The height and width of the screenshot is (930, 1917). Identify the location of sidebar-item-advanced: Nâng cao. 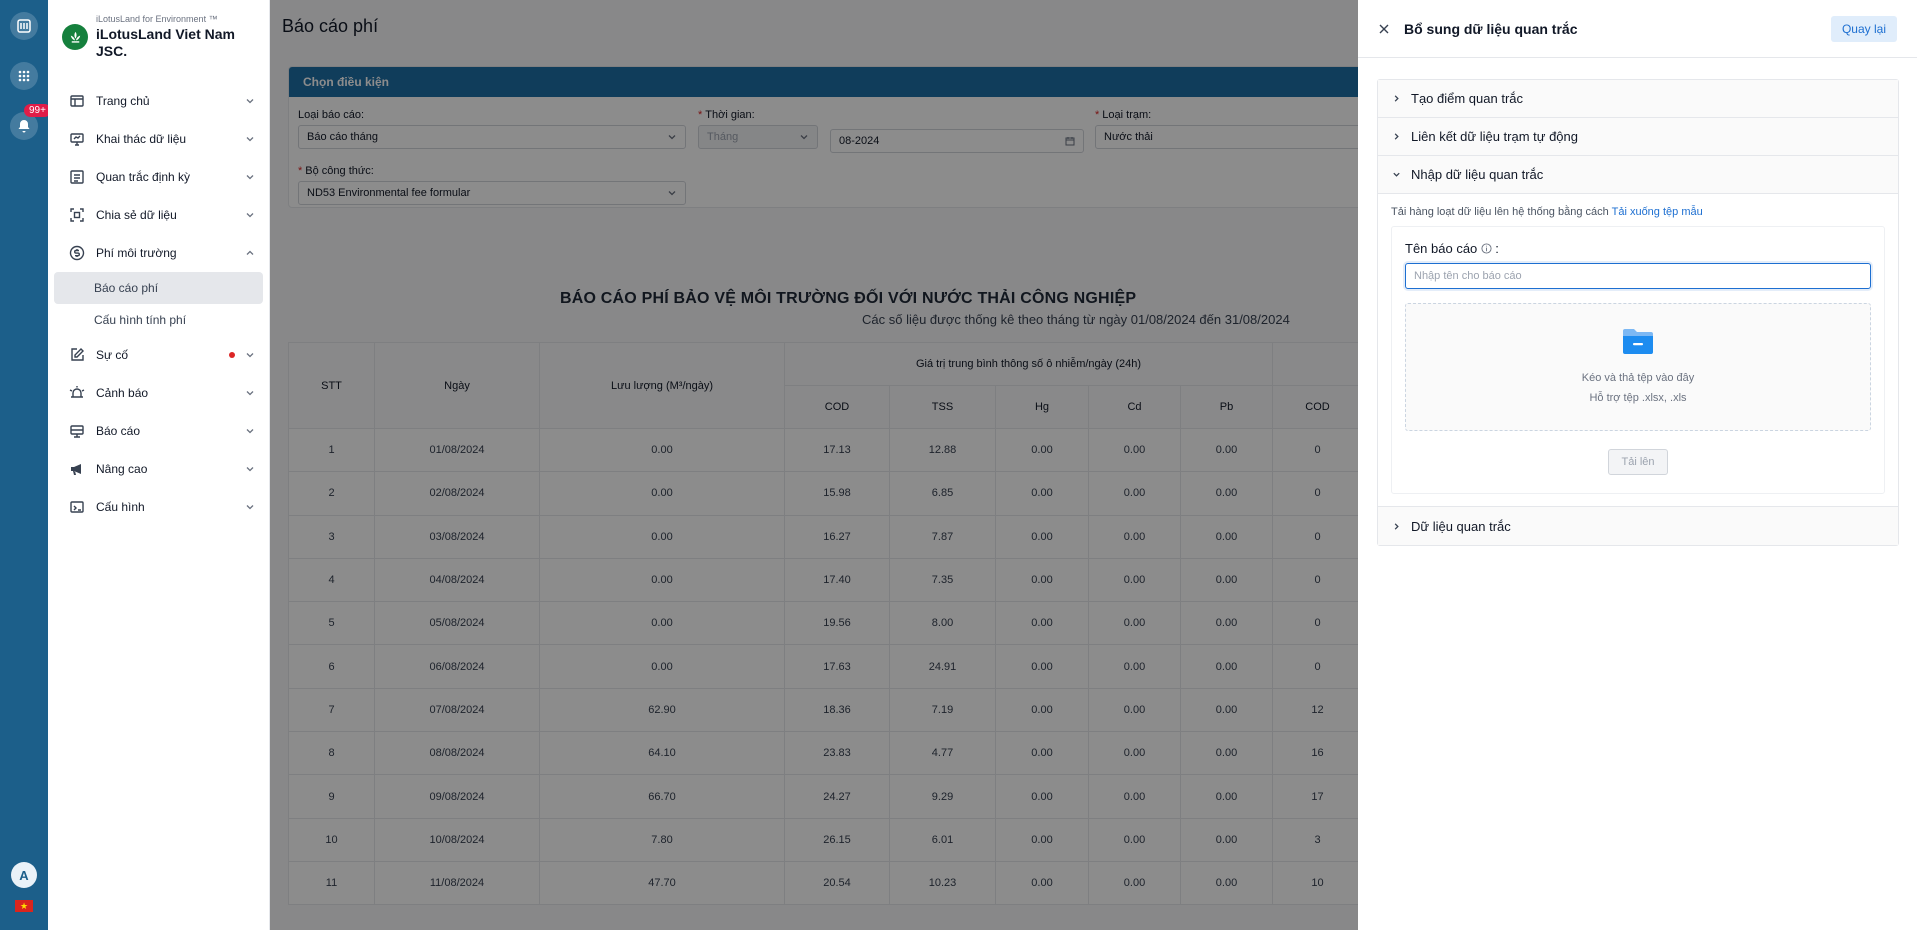
(158, 469).